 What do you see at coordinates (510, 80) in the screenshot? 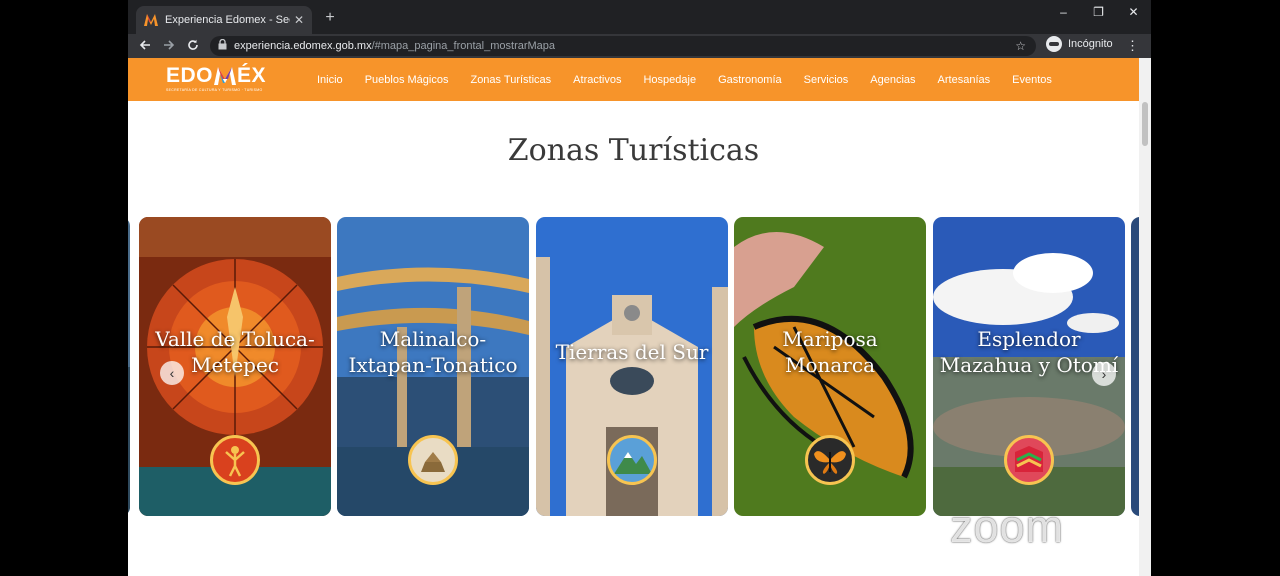
I see `nav-zonas-turisticas: Zonas Turísticas` at bounding box center [510, 80].